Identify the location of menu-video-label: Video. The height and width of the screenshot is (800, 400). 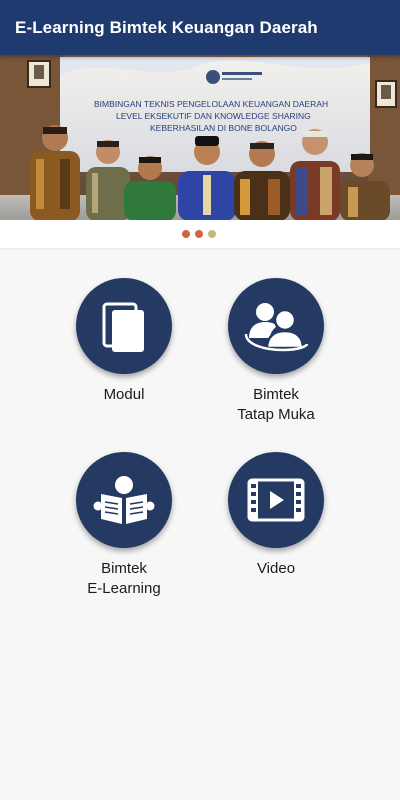
(276, 568).